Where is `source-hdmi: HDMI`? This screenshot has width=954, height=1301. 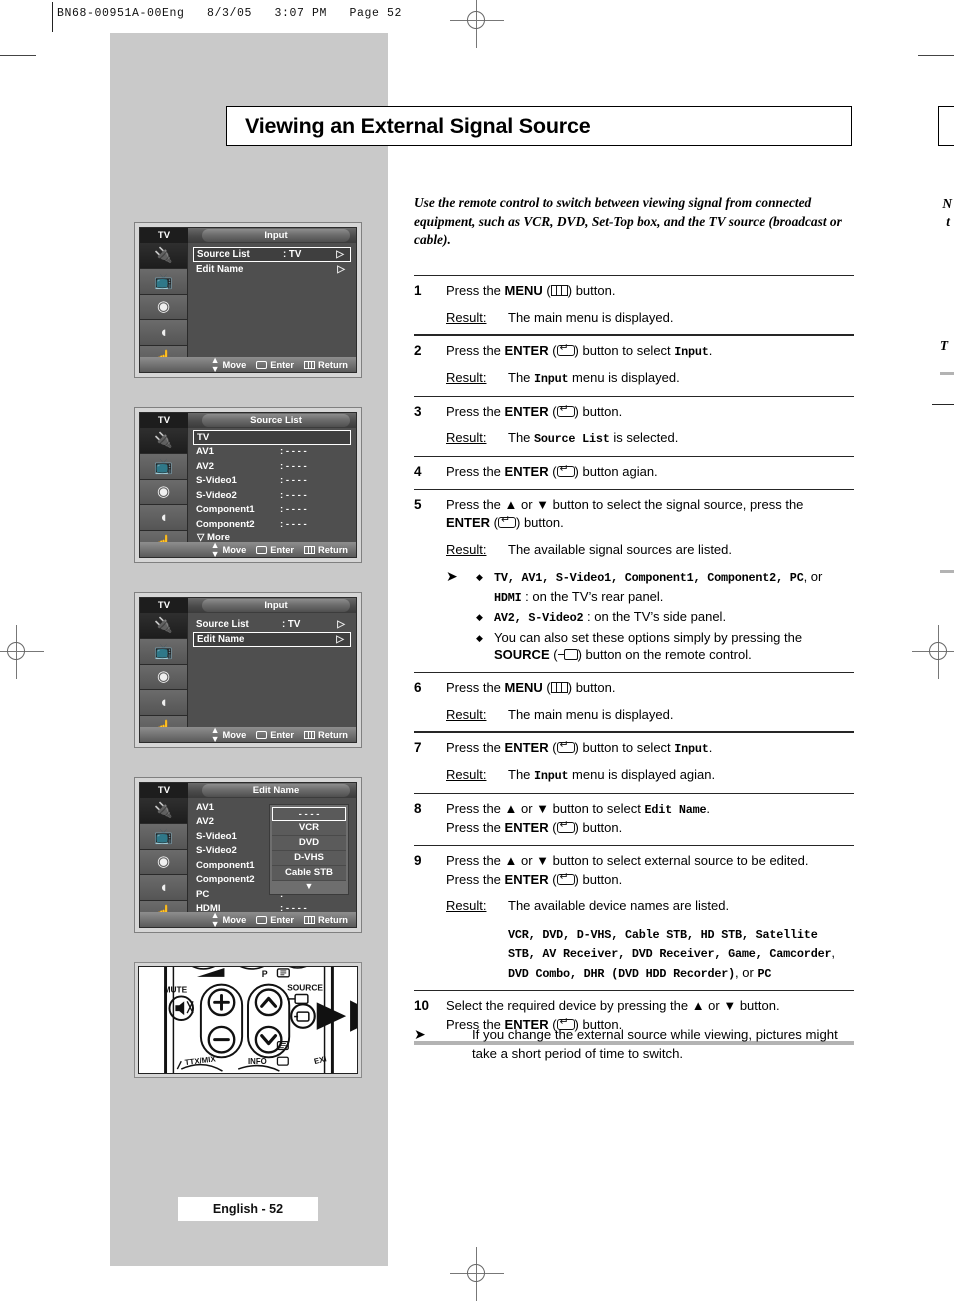
source-hdmi: HDMI is located at coordinates (508, 597).